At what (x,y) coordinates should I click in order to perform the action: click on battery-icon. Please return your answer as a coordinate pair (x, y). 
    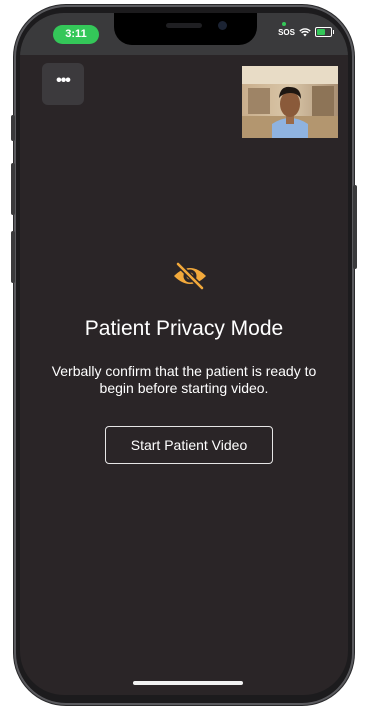
    Looking at the image, I should click on (324, 32).